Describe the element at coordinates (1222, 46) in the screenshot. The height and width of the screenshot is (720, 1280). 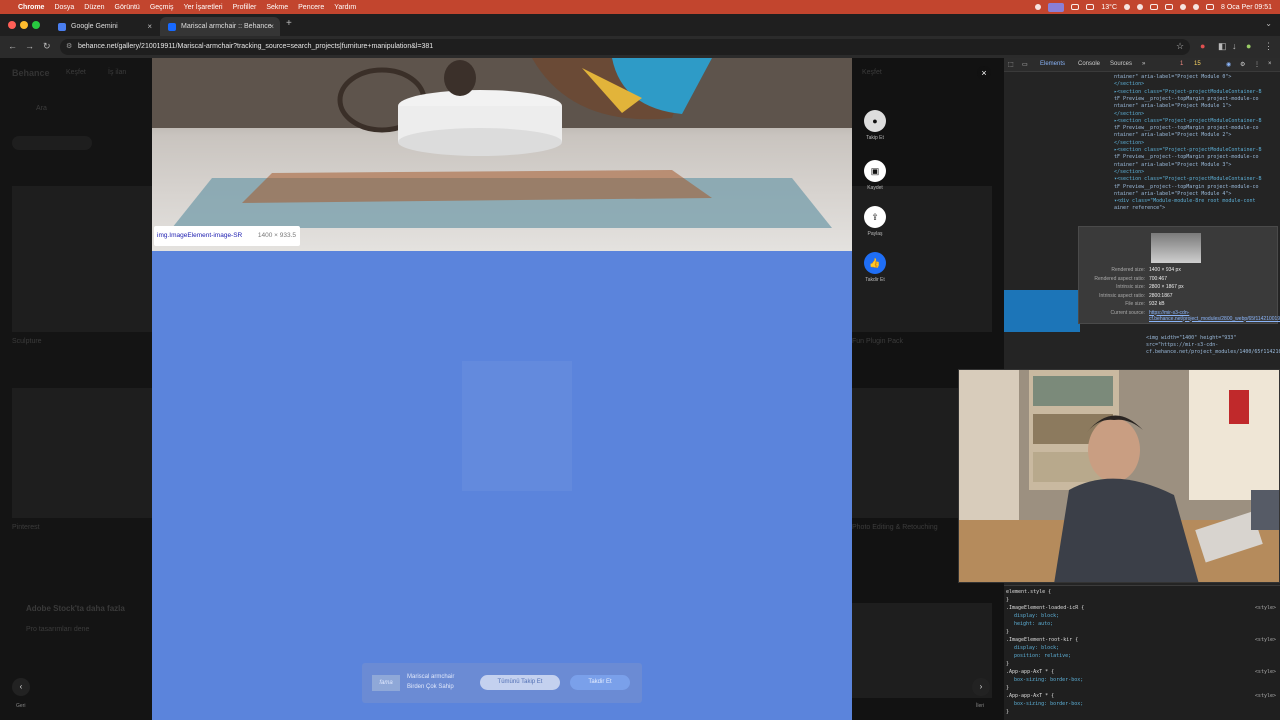
I see `extensions-icon: ◧` at that location.